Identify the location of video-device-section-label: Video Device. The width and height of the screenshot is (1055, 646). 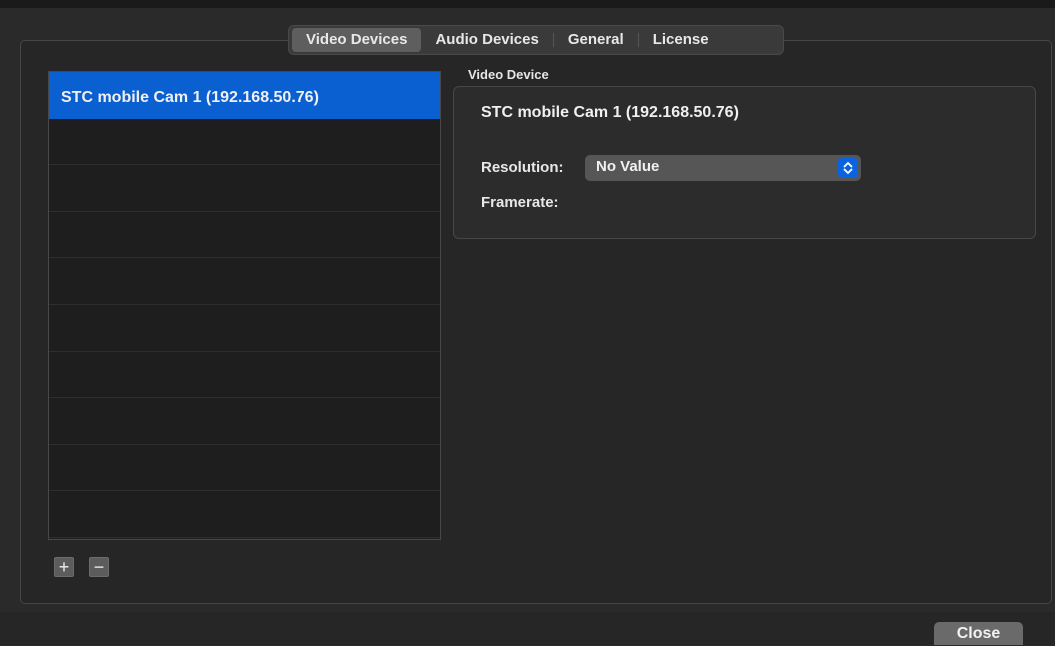
(508, 74).